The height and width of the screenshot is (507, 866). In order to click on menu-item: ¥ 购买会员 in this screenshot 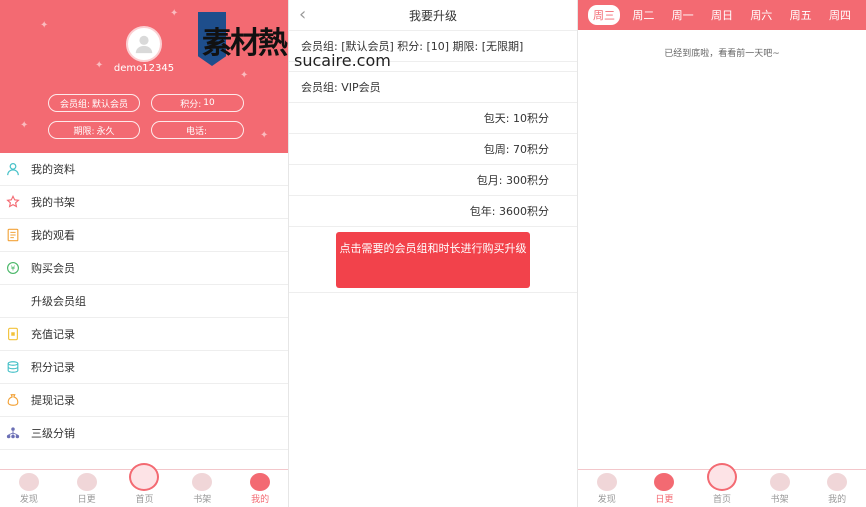, I will do `click(144, 268)`.